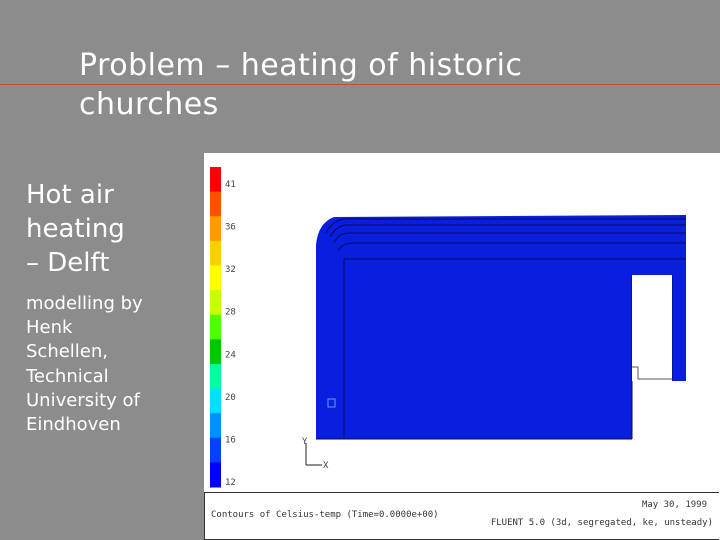 Image resolution: width=720 pixels, height=540 pixels. I want to click on color-legend-value: 32, so click(230, 270).